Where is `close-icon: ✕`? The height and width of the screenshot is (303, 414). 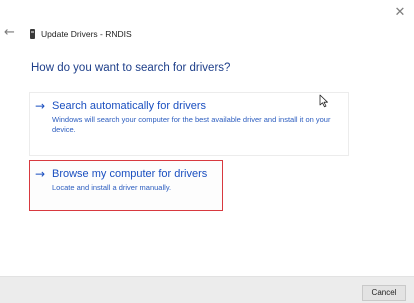
close-icon: ✕ is located at coordinates (400, 13).